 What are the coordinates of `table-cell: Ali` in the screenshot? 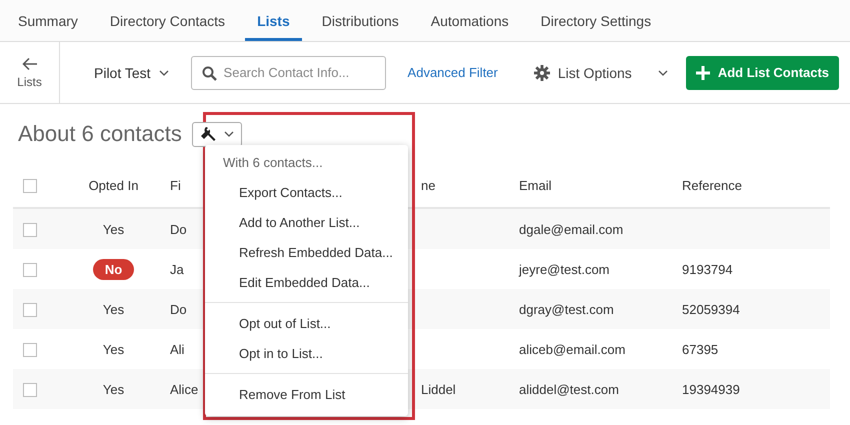 It's located at (177, 349).